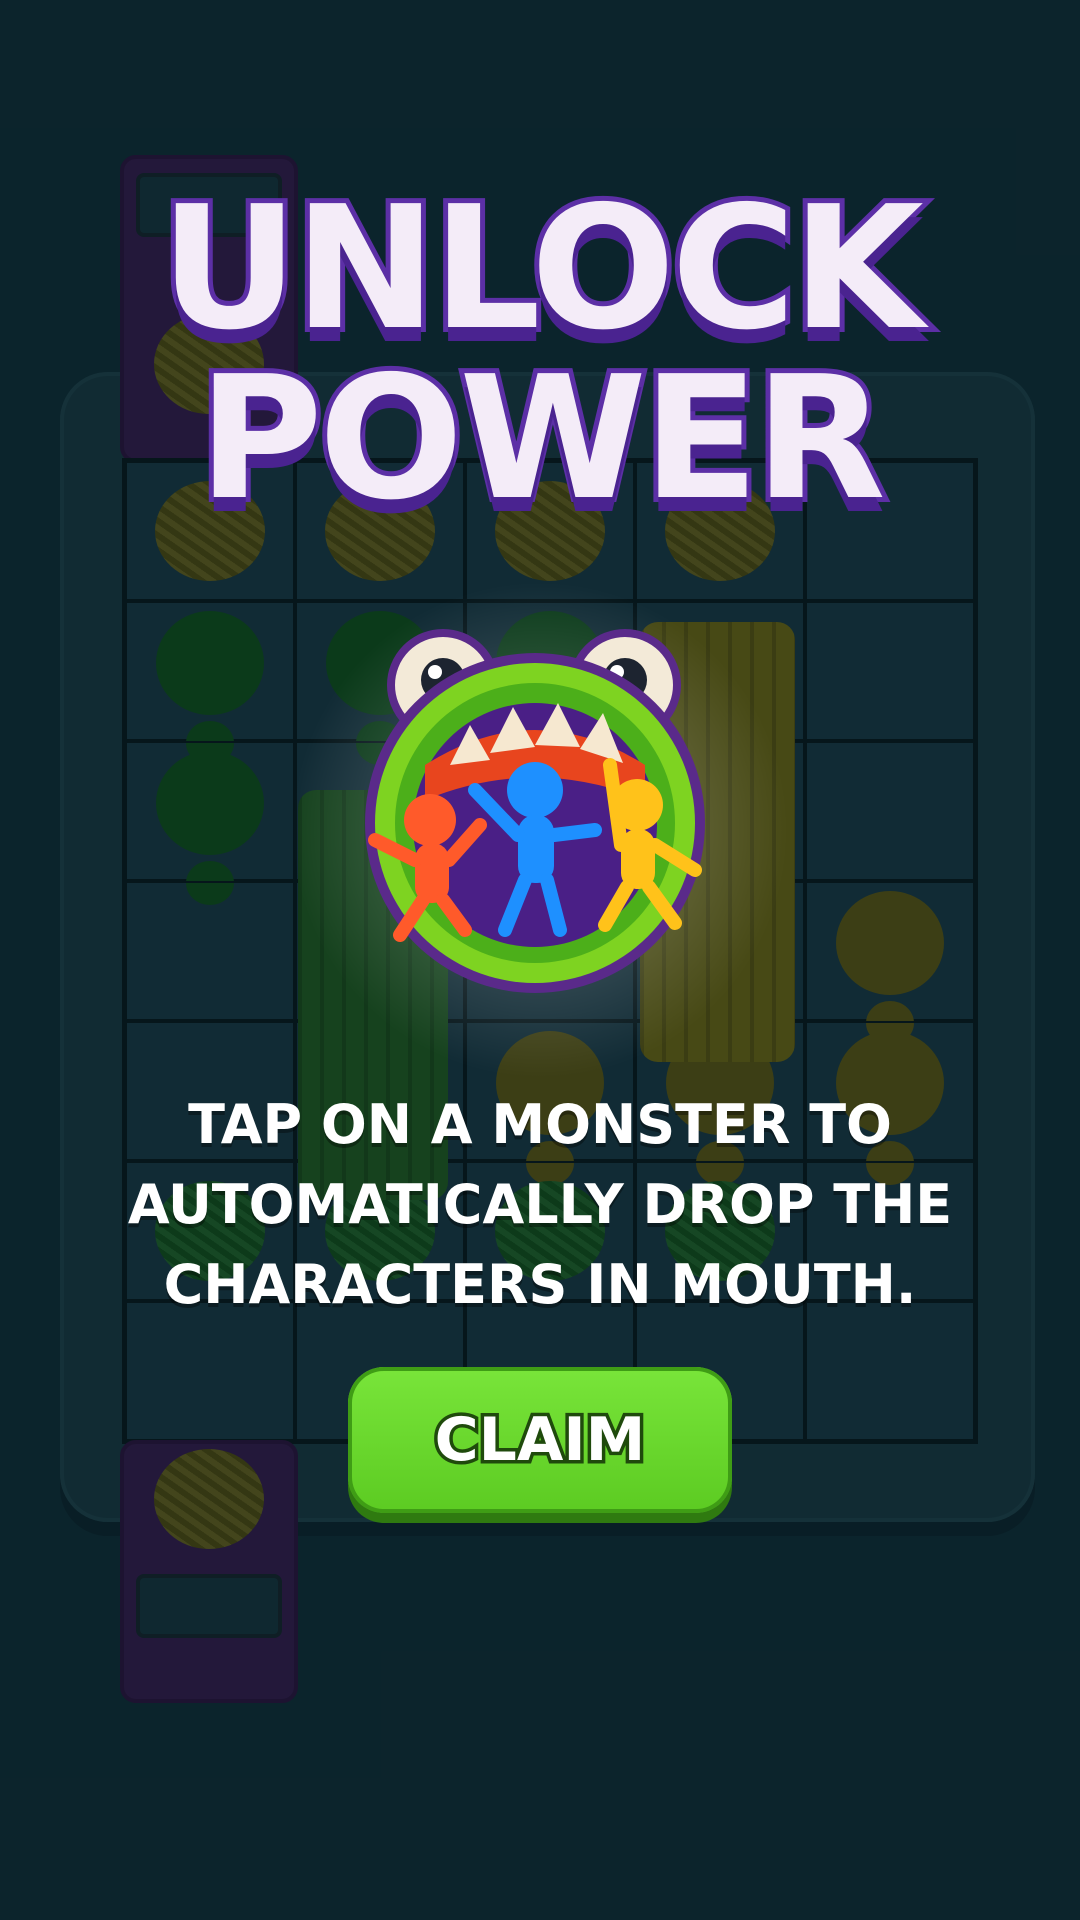  What do you see at coordinates (535, 811) in the screenshot?
I see `monster-mouth-icon` at bounding box center [535, 811].